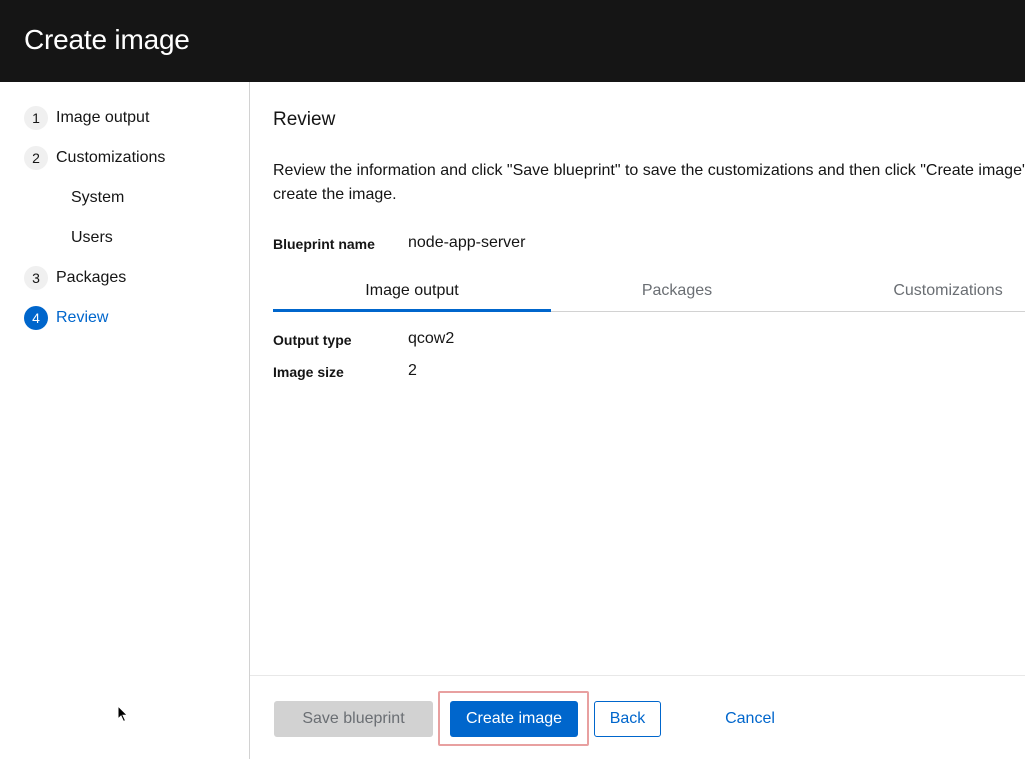 The width and height of the screenshot is (1025, 759). What do you see at coordinates (36, 158) in the screenshot?
I see `step-number: 2` at bounding box center [36, 158].